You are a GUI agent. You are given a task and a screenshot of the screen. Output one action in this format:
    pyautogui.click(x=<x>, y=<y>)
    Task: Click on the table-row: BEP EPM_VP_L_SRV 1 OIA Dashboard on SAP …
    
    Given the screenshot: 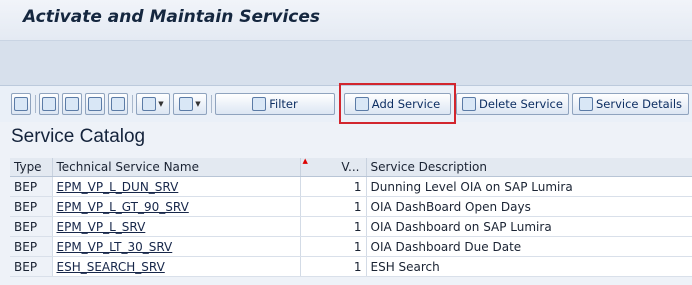 What is the action you would take?
    pyautogui.click(x=351, y=226)
    